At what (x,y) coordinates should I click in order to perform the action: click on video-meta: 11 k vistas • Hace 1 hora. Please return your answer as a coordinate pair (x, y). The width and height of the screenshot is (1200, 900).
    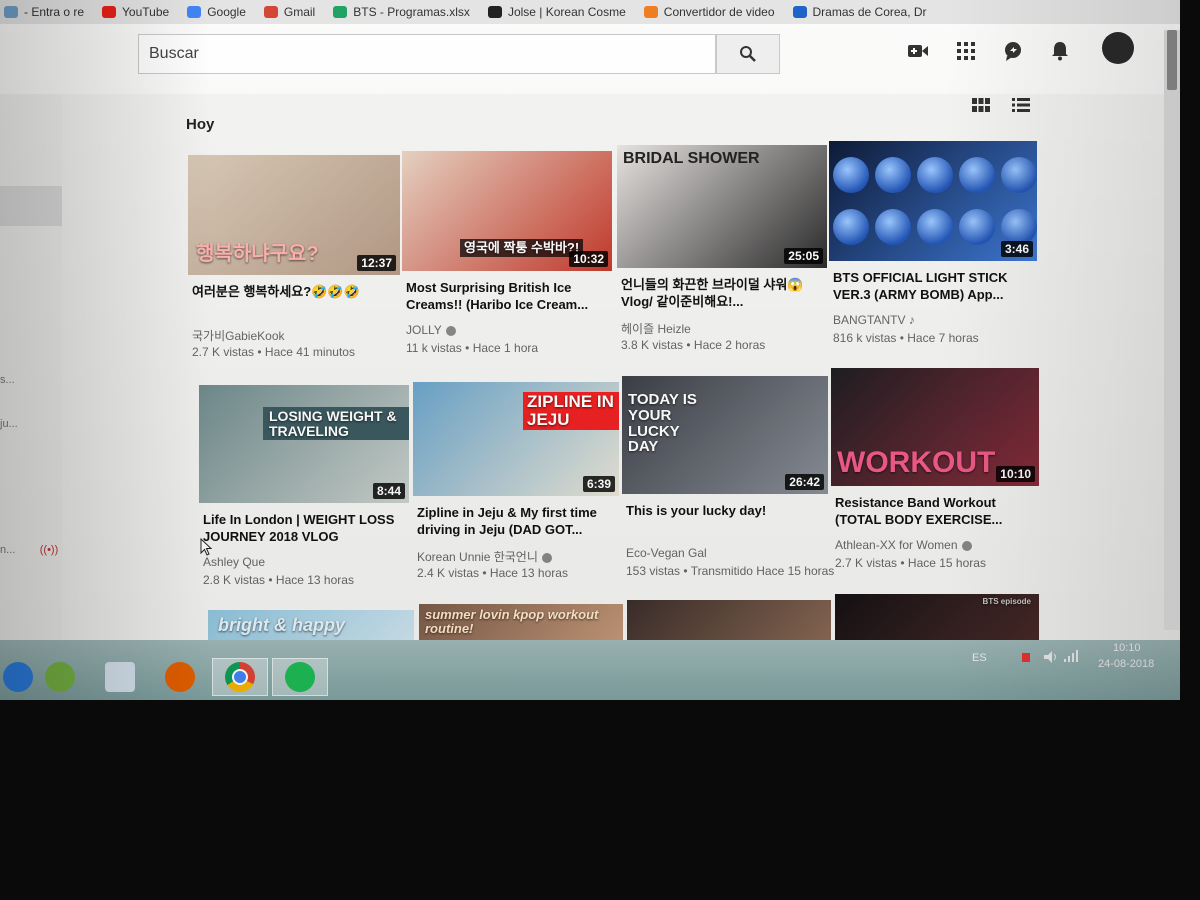
    Looking at the image, I should click on (472, 348).